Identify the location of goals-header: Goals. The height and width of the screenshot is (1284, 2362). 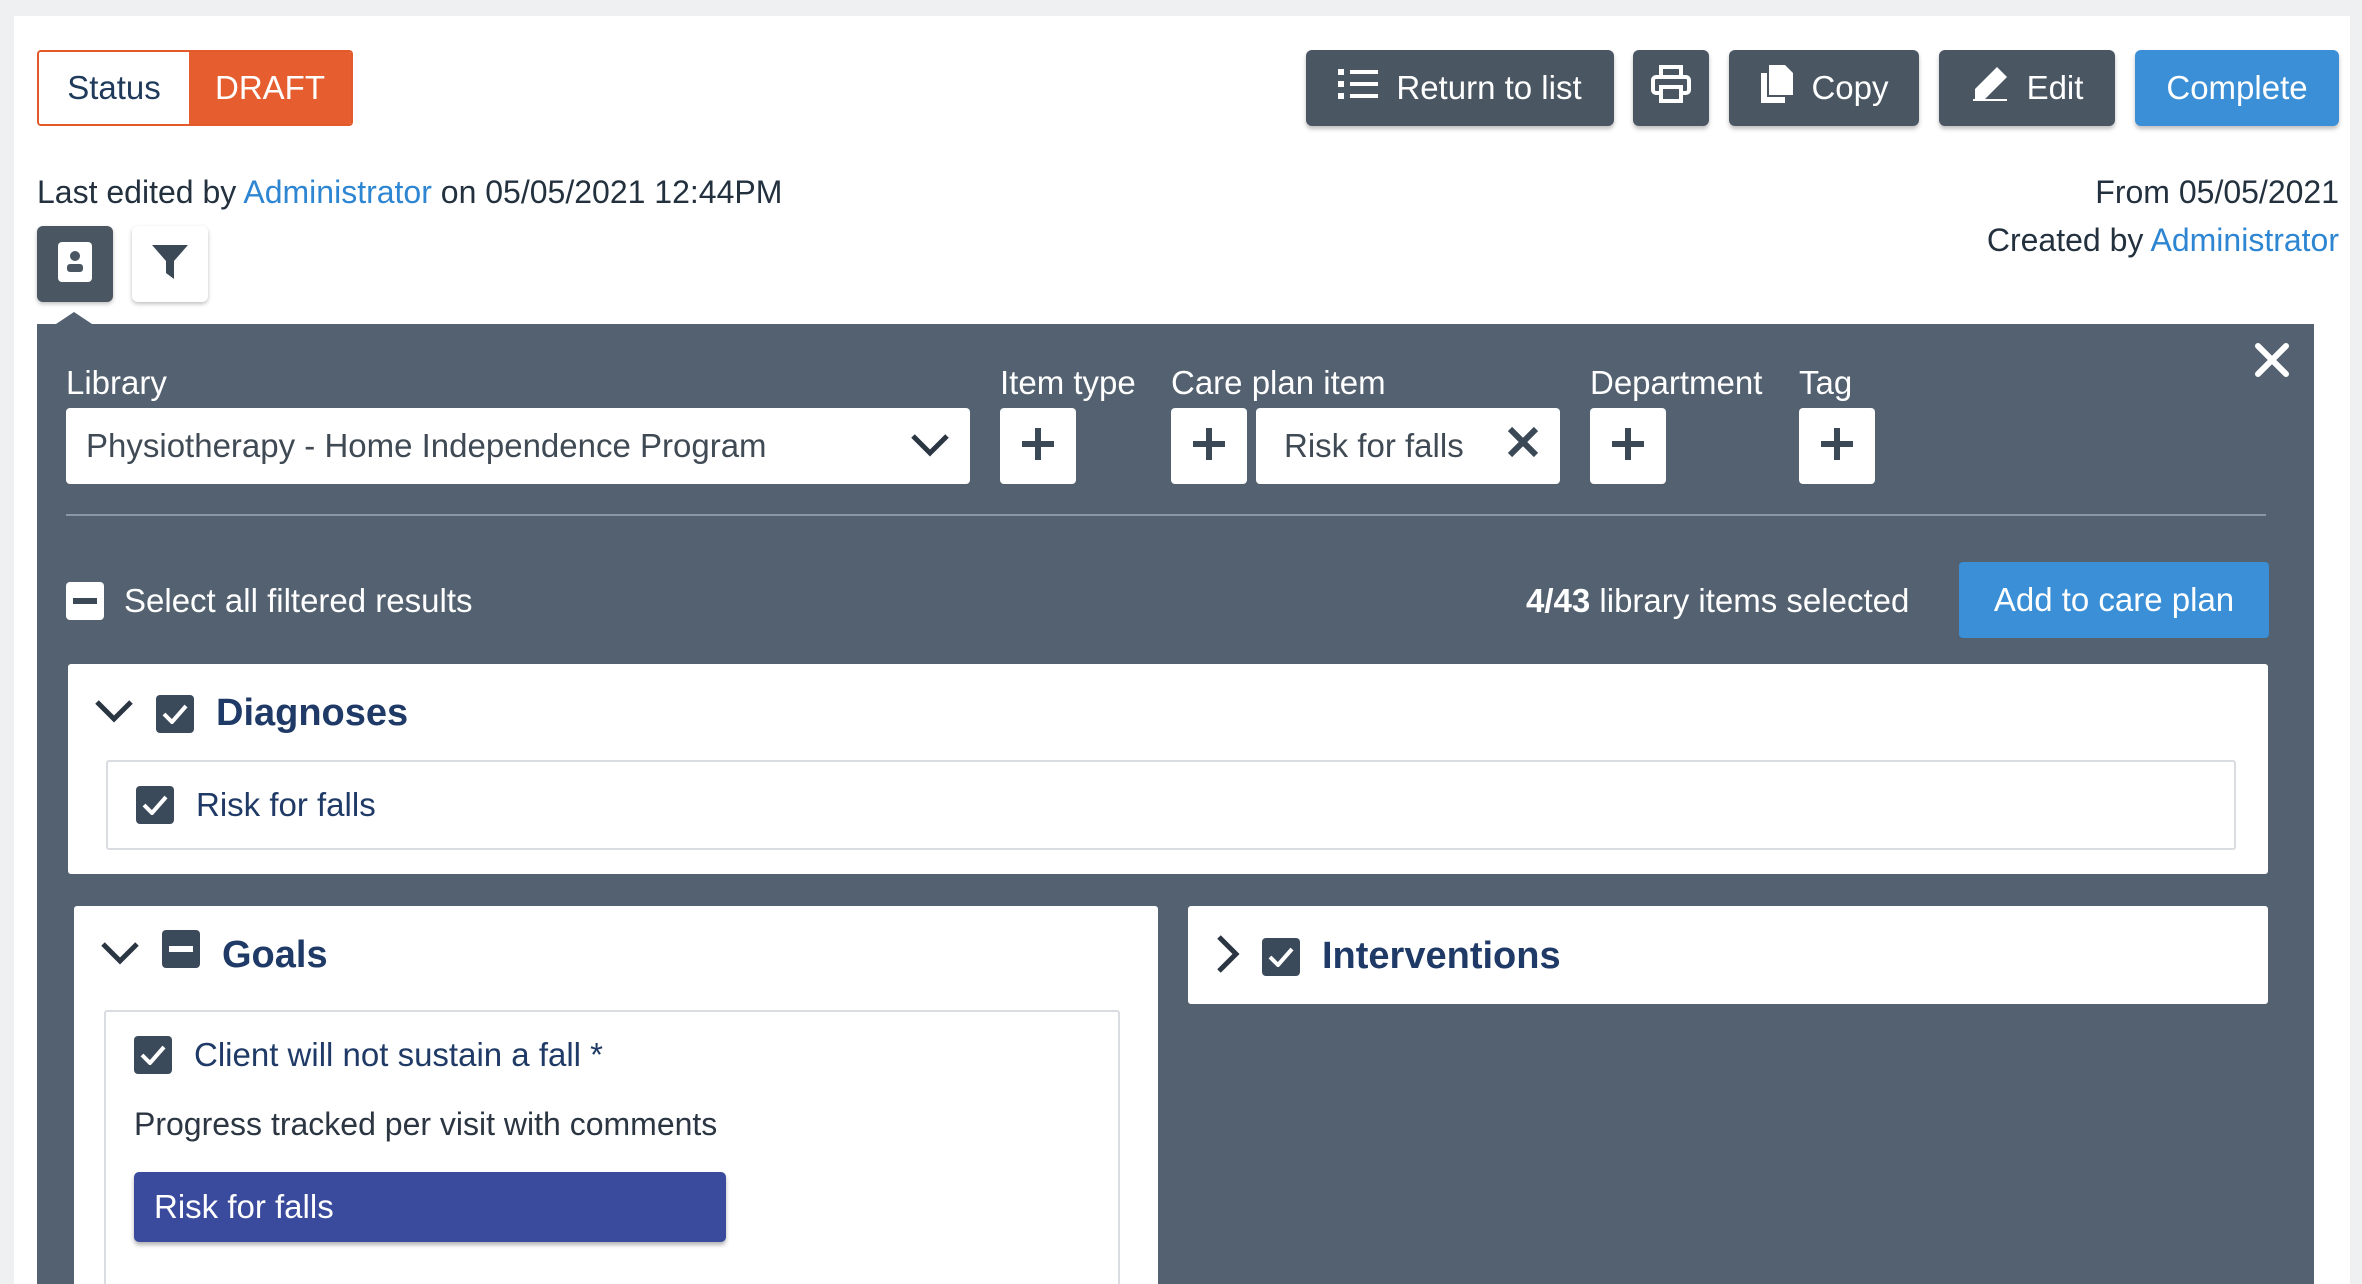
(214, 953).